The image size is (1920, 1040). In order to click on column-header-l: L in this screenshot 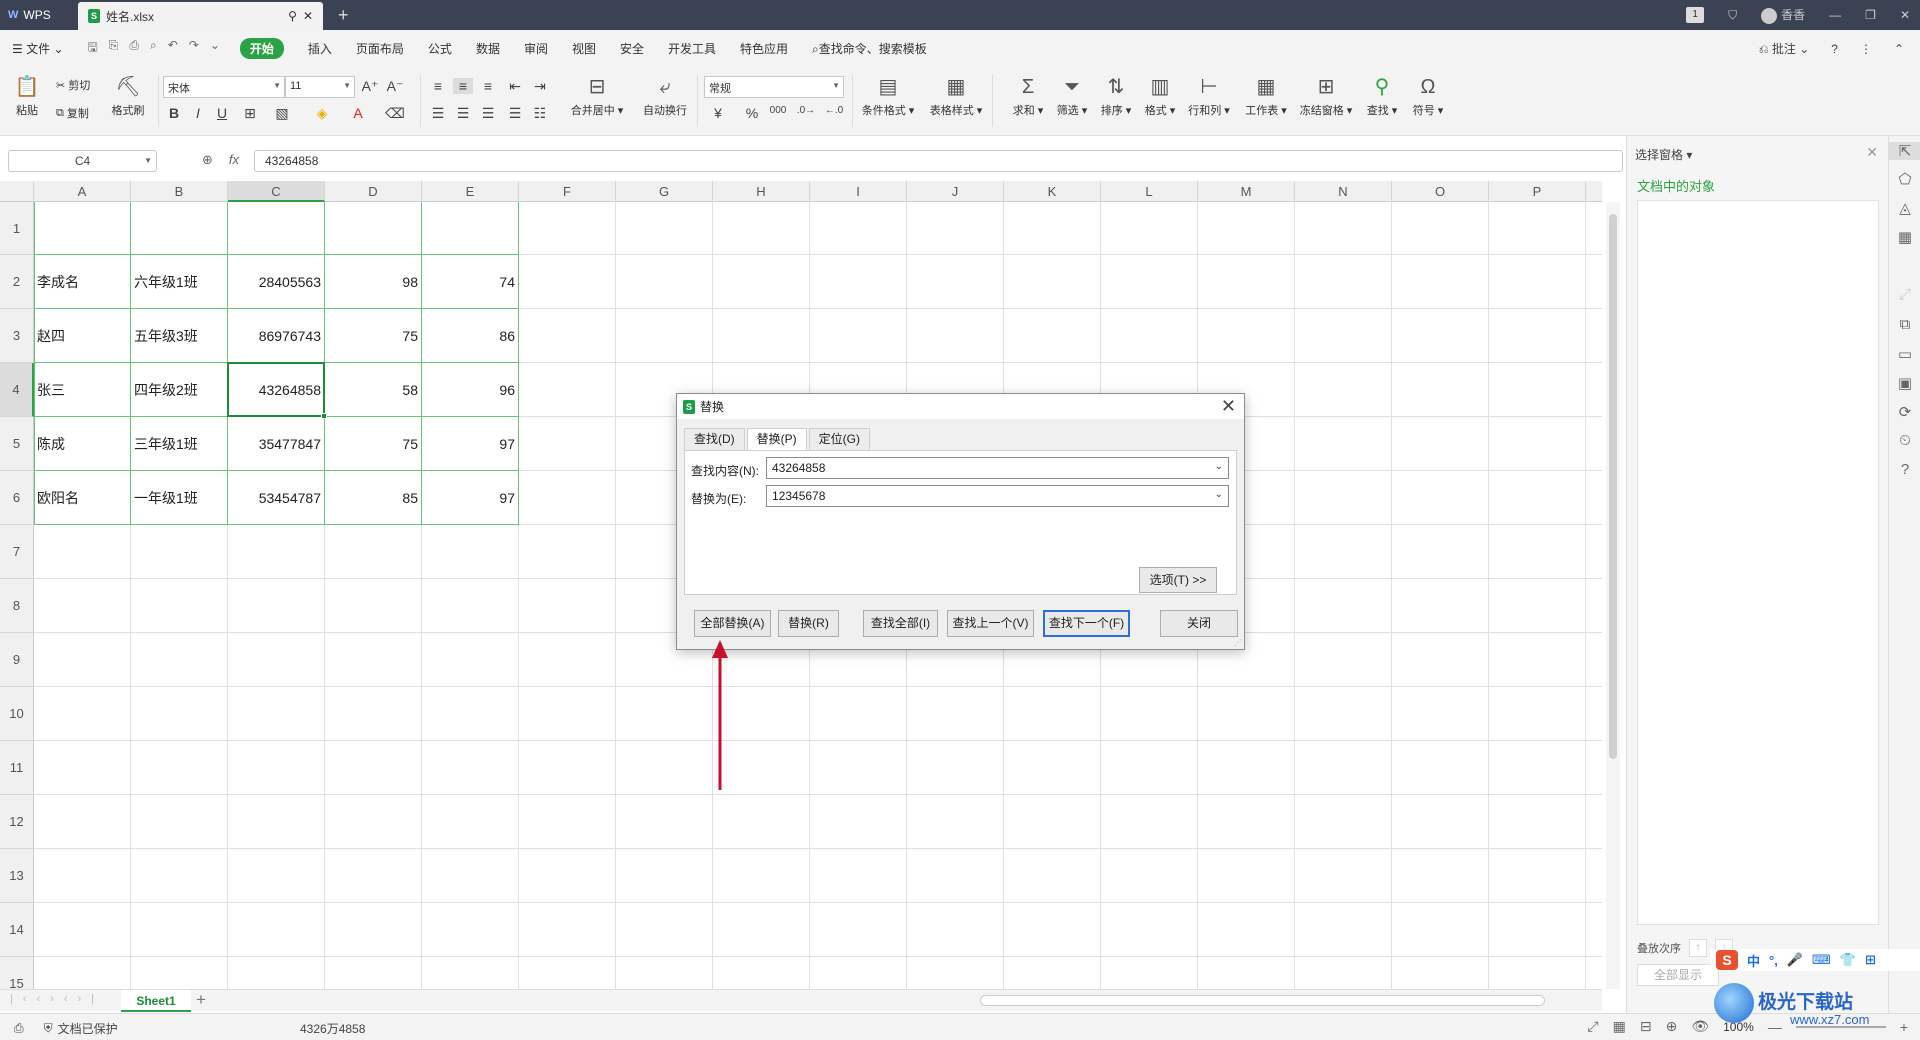, I will do `click(1149, 191)`.